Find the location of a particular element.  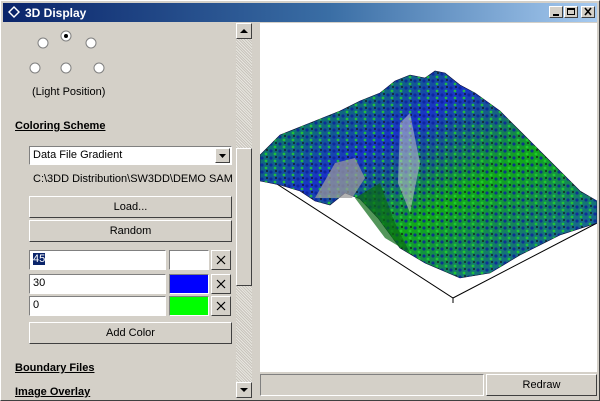

dropdown-button is located at coordinates (222, 155).